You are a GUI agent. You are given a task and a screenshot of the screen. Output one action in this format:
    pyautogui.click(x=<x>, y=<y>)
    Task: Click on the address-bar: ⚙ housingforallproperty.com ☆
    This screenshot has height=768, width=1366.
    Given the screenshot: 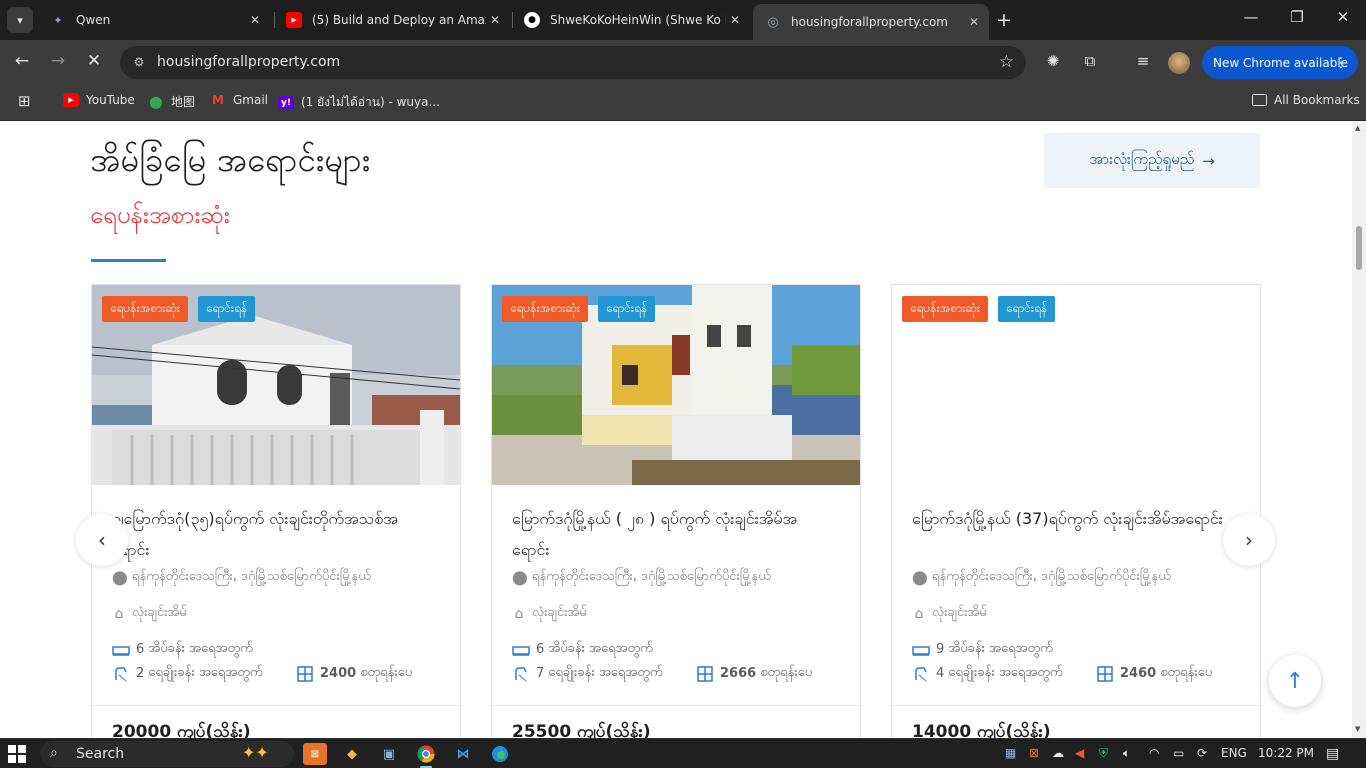 What is the action you would take?
    pyautogui.click(x=573, y=62)
    